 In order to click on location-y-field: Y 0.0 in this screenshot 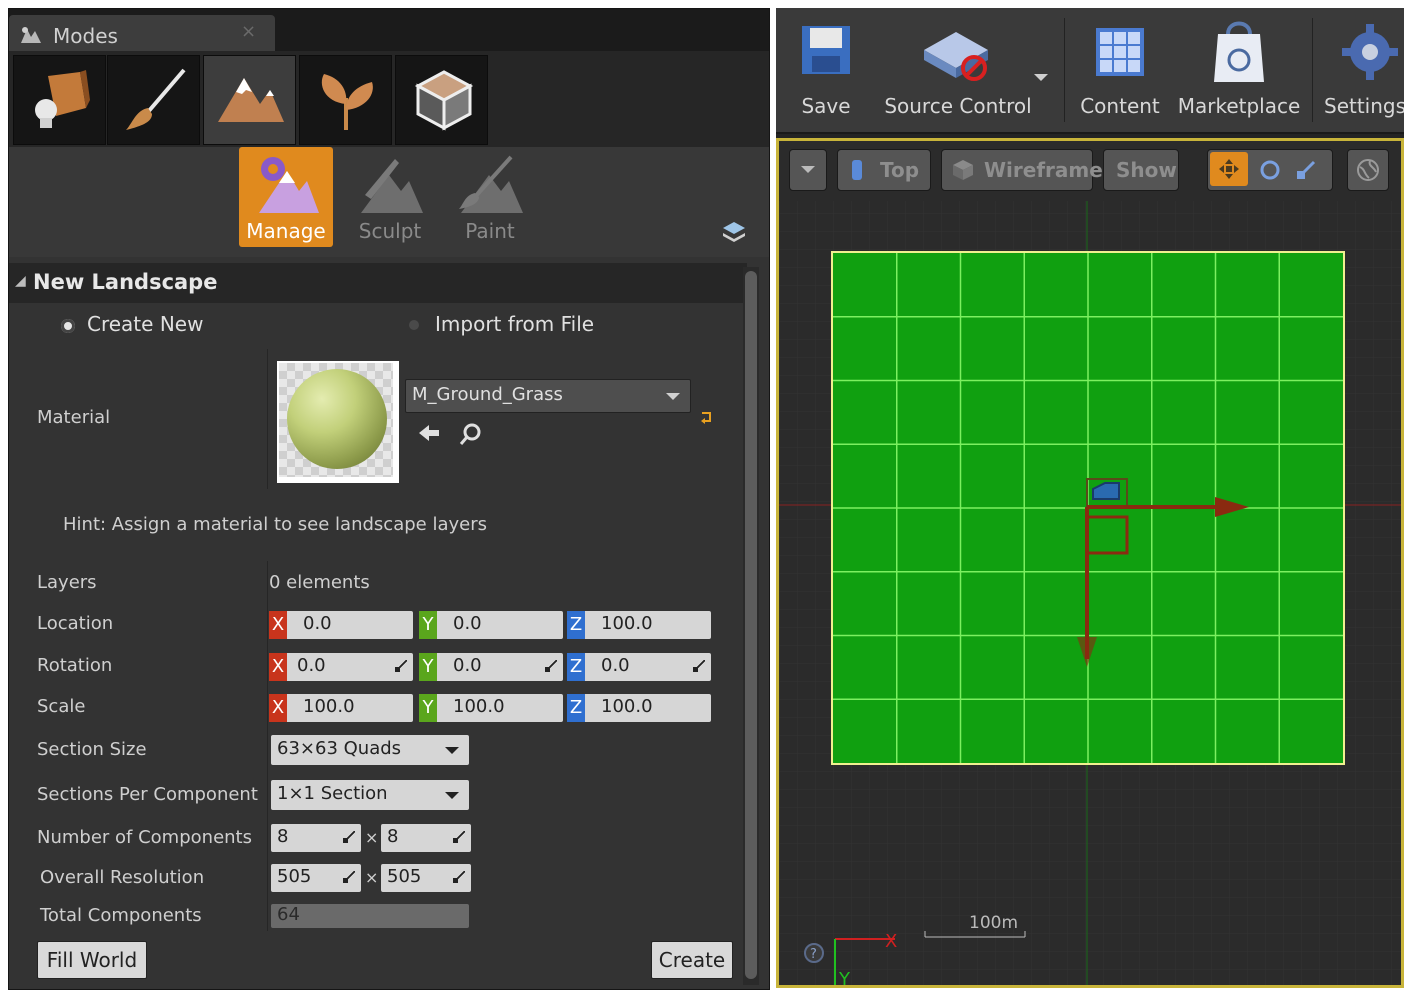, I will do `click(491, 625)`.